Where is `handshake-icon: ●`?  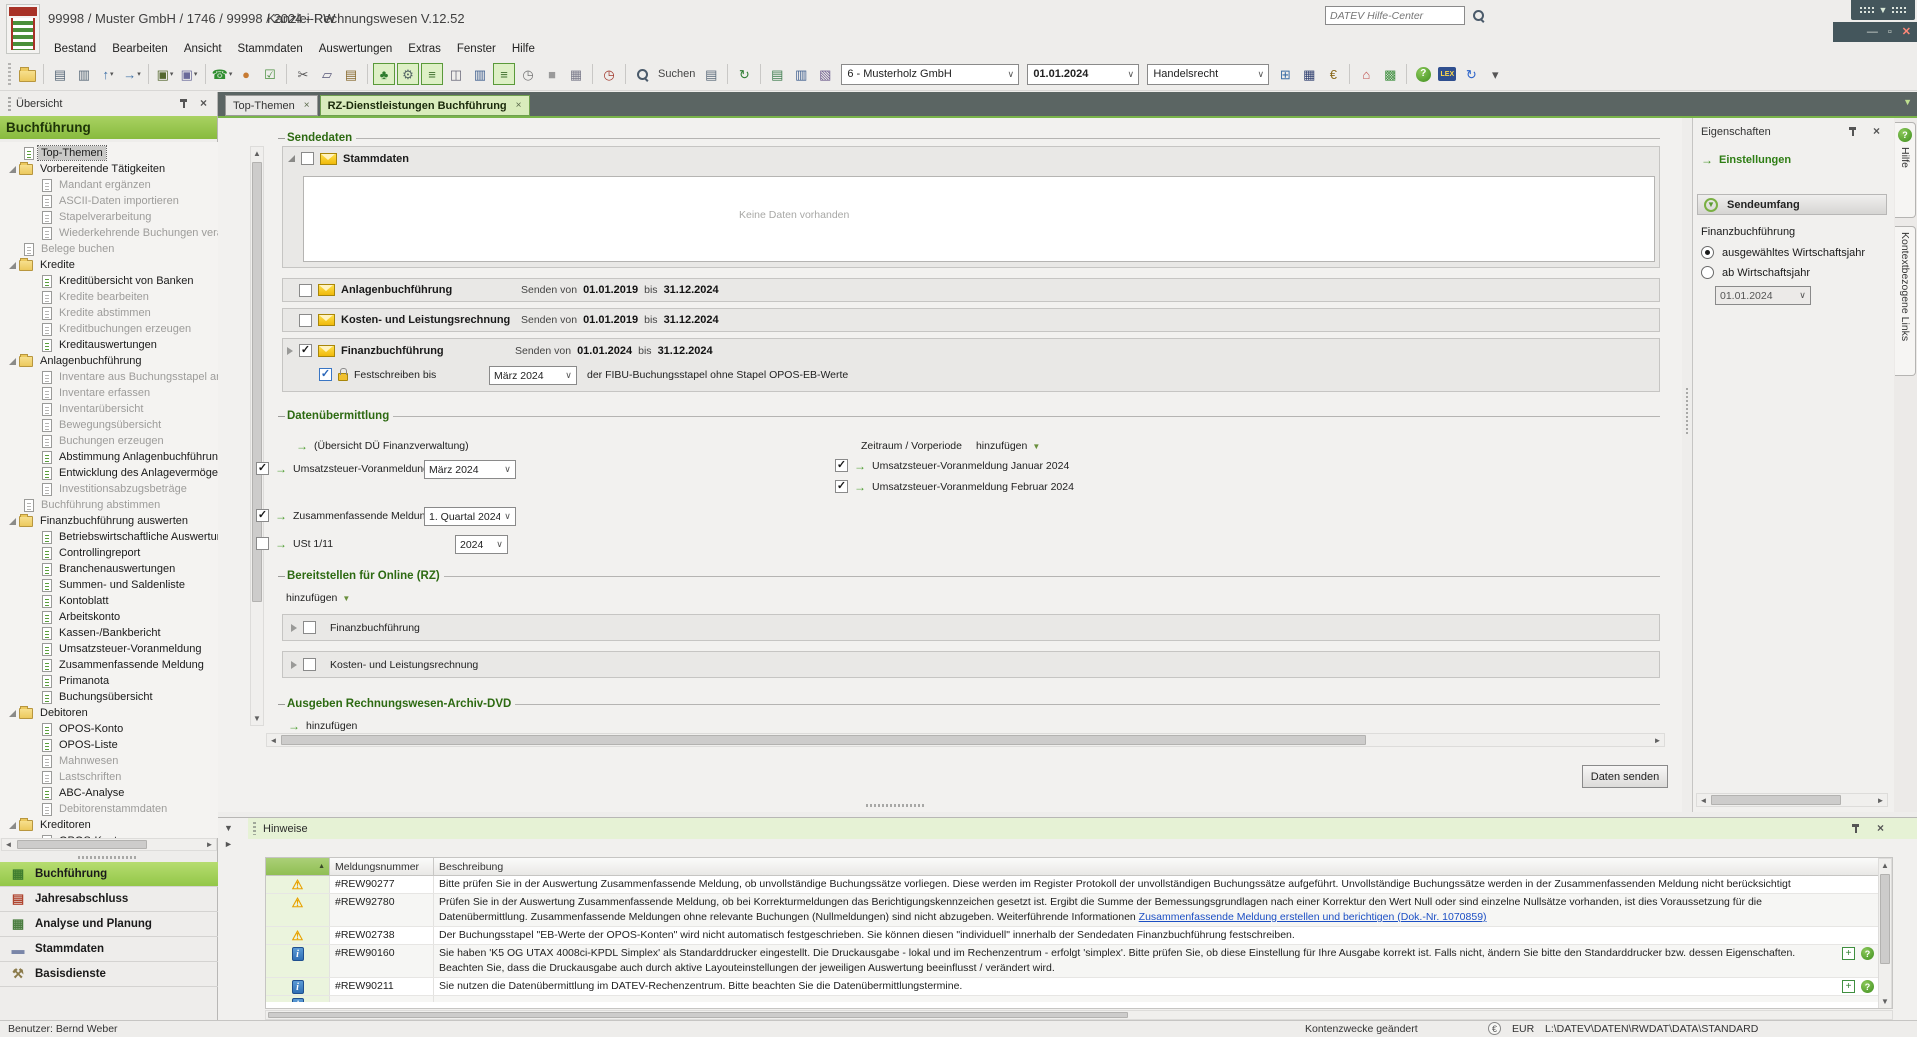 handshake-icon: ● is located at coordinates (246, 74).